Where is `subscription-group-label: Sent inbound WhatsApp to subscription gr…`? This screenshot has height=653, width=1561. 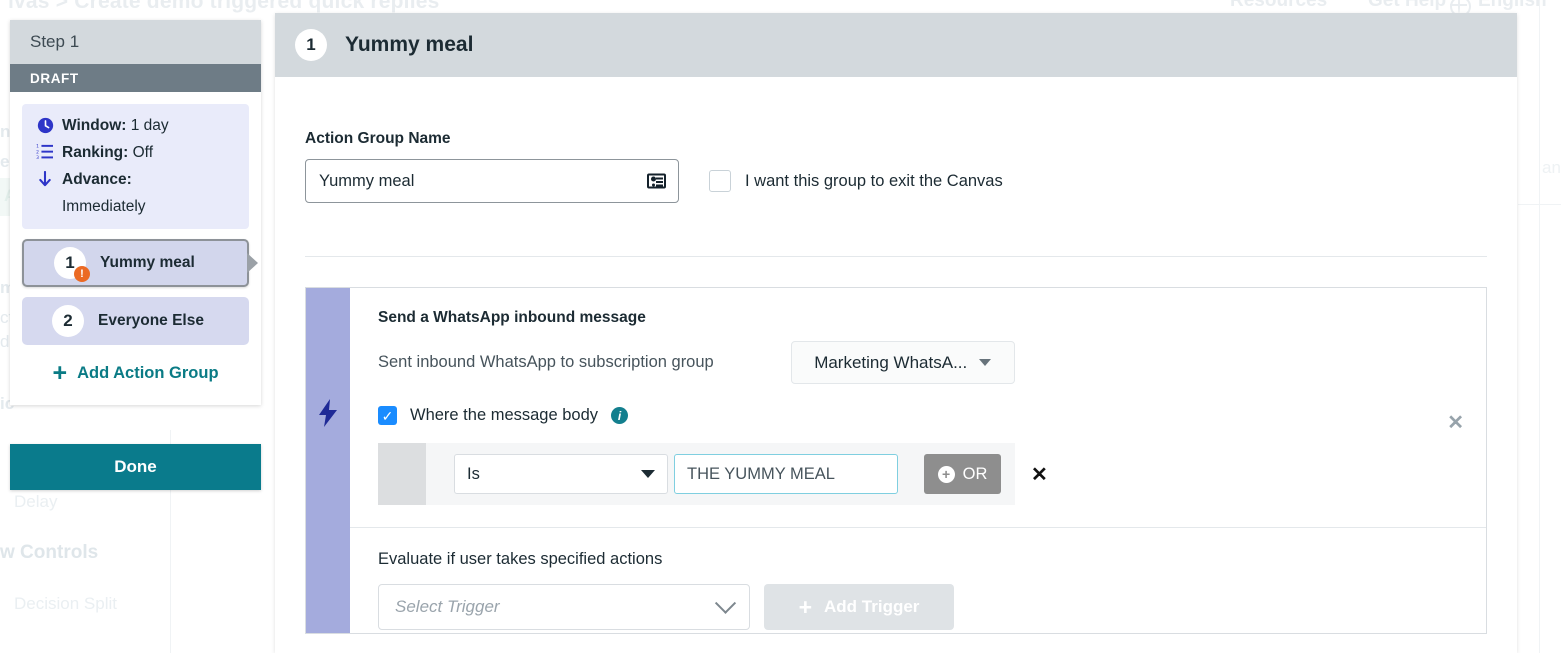 subscription-group-label: Sent inbound WhatsApp to subscription gr… is located at coordinates (546, 362).